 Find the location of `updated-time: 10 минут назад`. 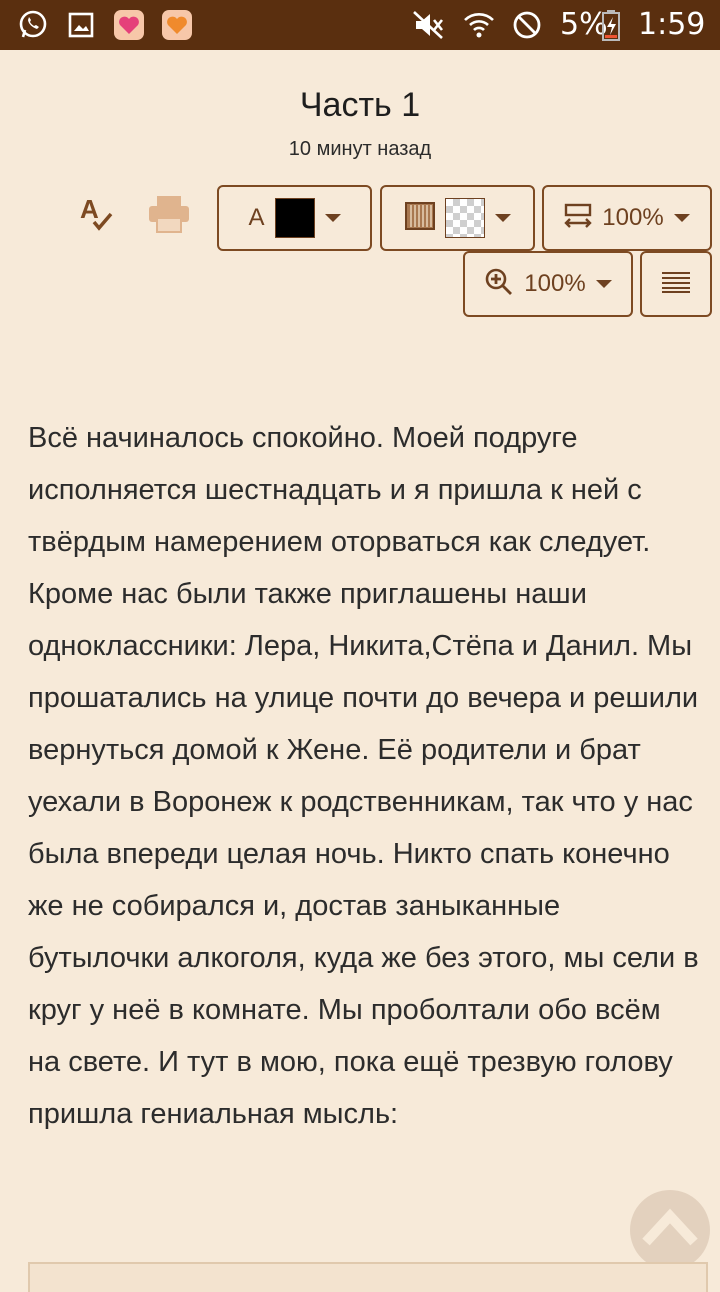

updated-time: 10 минут назад is located at coordinates (360, 149).